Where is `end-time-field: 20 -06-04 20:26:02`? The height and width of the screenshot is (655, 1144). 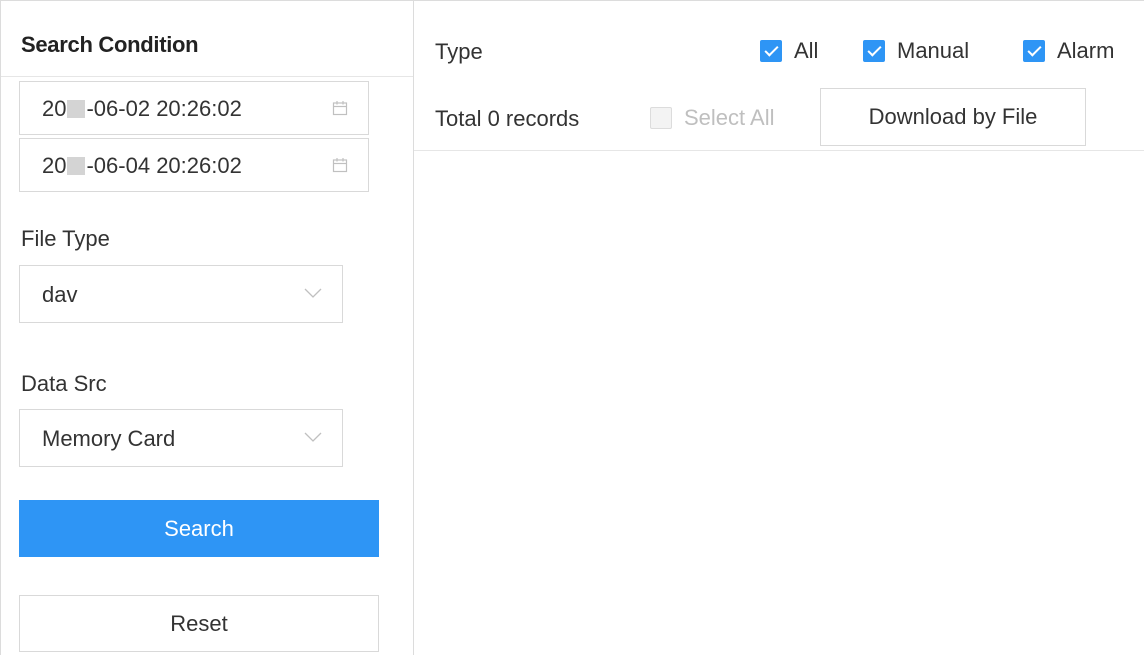 end-time-field: 20 -06-04 20:26:02 is located at coordinates (194, 165).